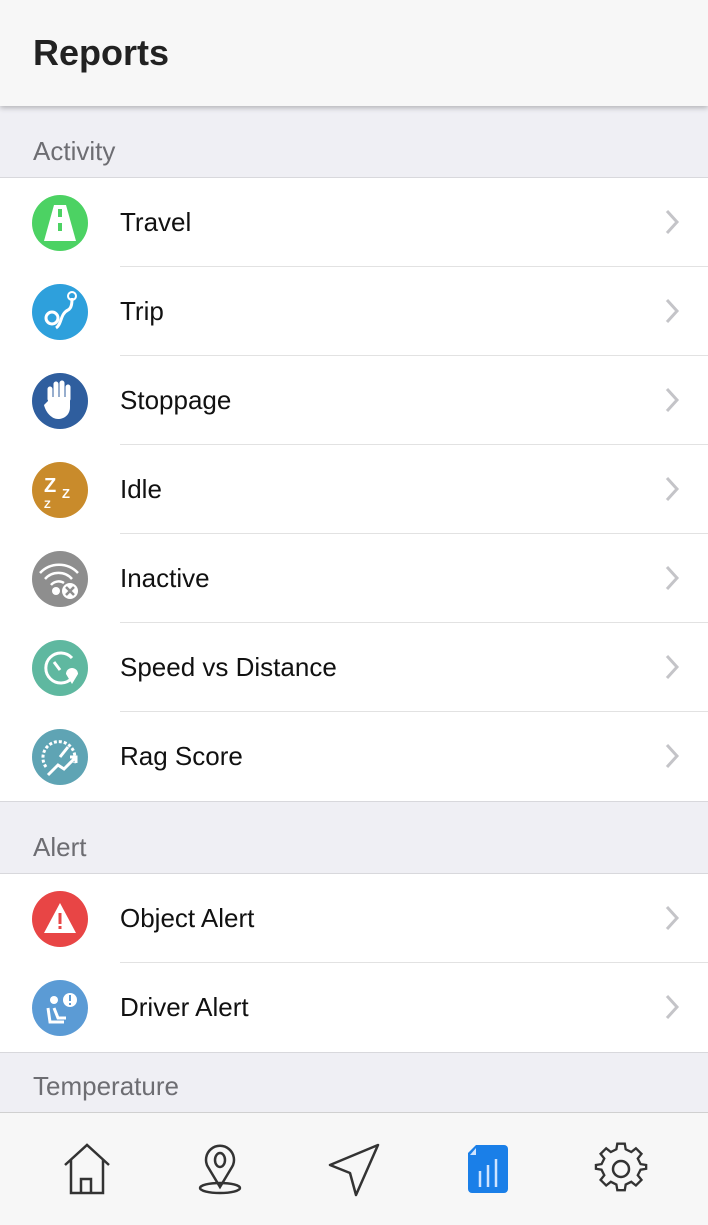 The height and width of the screenshot is (1225, 708). I want to click on speedometer-icon, so click(60, 756).